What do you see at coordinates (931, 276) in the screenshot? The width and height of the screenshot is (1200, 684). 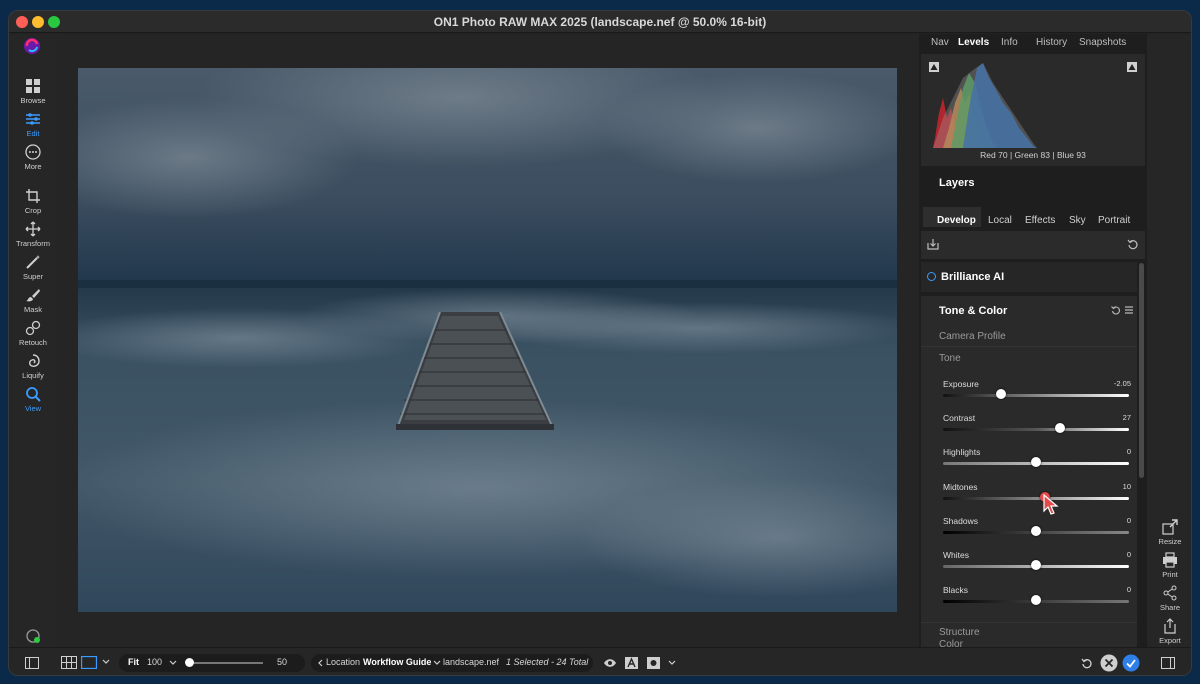 I see `brilliance-toggle-icon` at bounding box center [931, 276].